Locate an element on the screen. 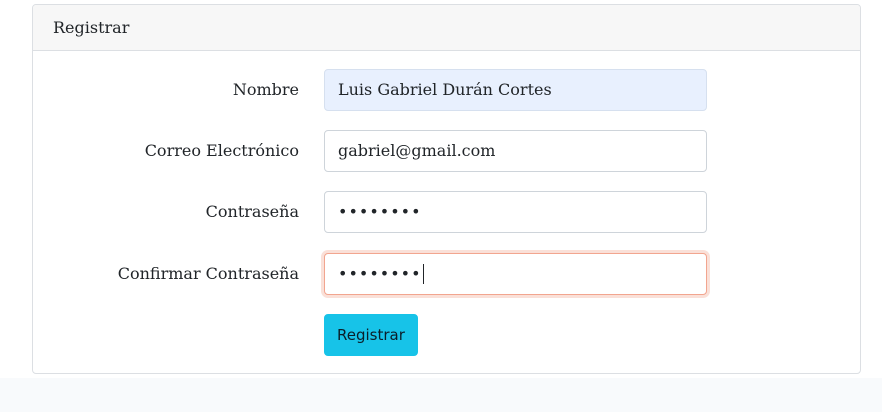 This screenshot has height=412, width=882. confirmar-label: Confirmar Contraseña is located at coordinates (208, 273).